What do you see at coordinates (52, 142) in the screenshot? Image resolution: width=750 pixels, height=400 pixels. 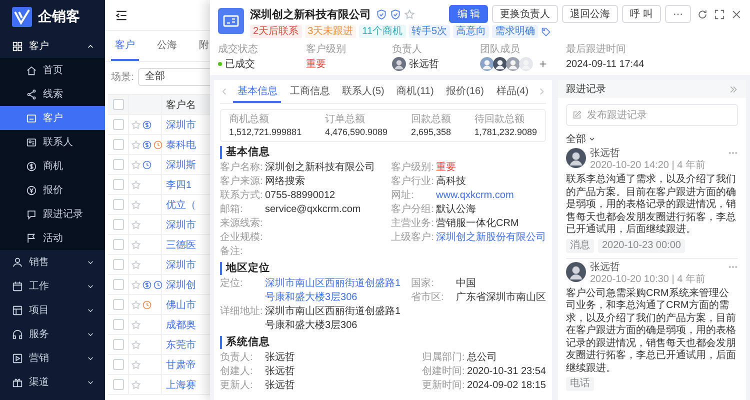 I see `menu-item: 联系人` at bounding box center [52, 142].